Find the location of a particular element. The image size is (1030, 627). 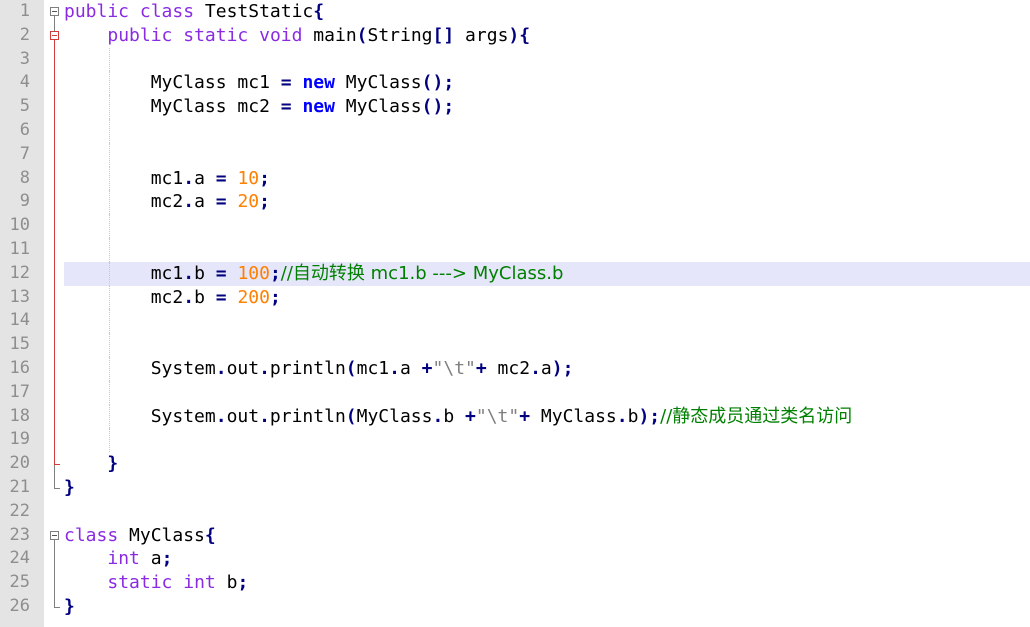

code-text: MyClass mc2 = new MyClass(); is located at coordinates (259, 107).